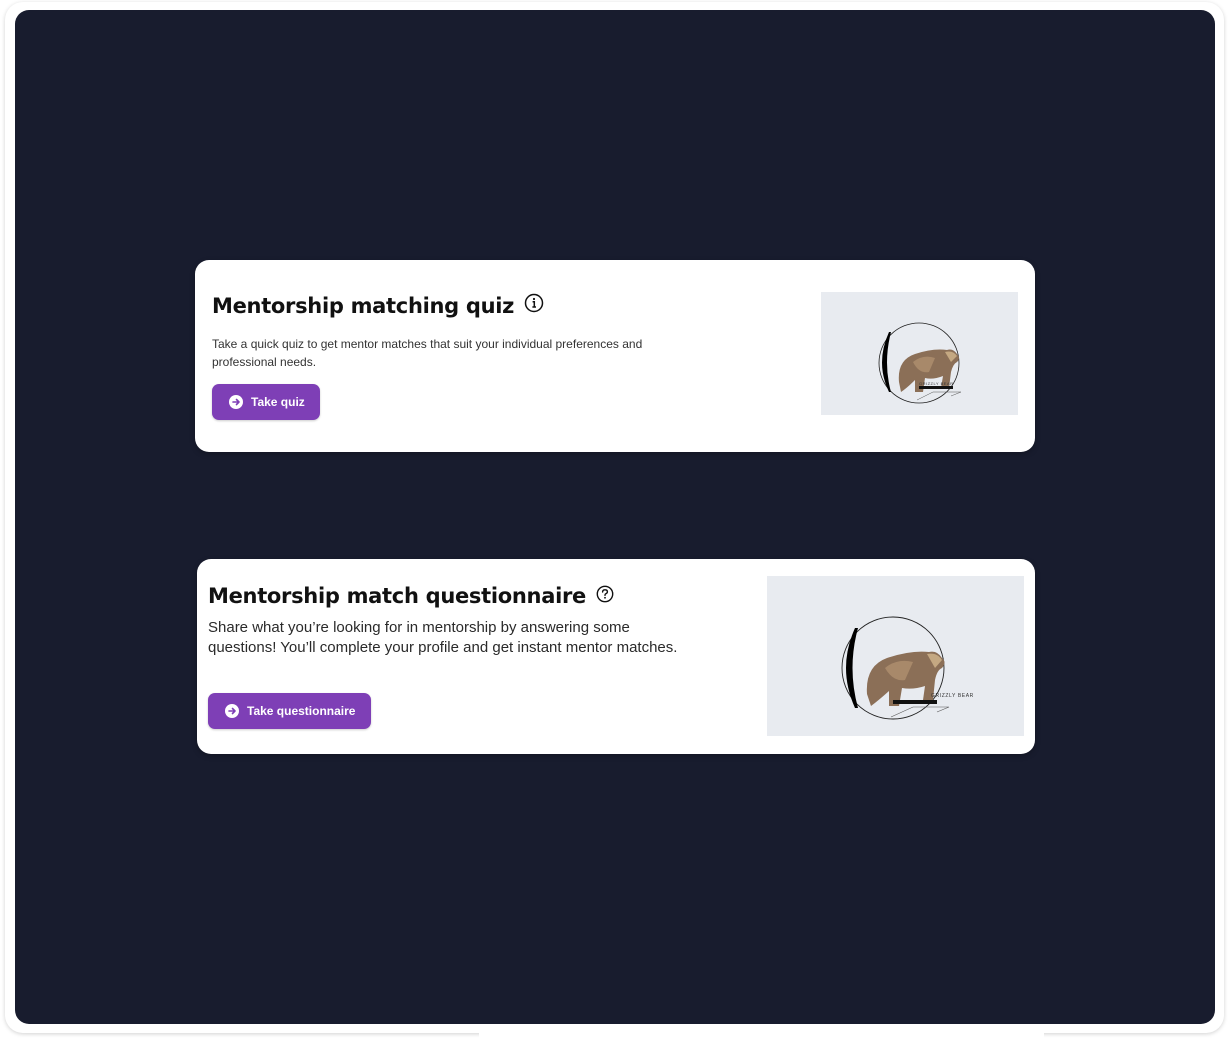  I want to click on take-quiz-button: Take quiz, so click(266, 402).